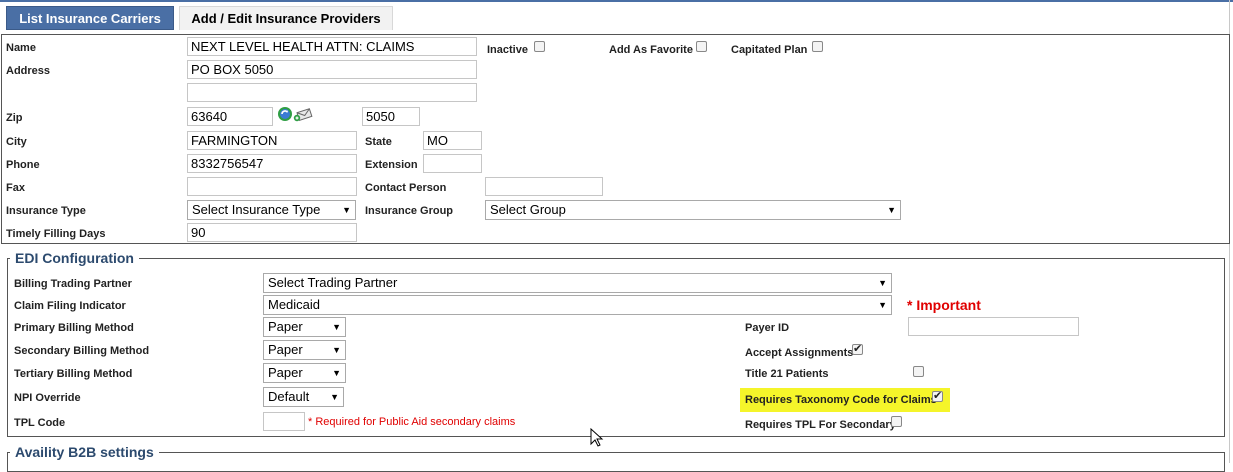 This screenshot has width=1233, height=472. I want to click on favorite-label: Add As Favorite, so click(651, 50).